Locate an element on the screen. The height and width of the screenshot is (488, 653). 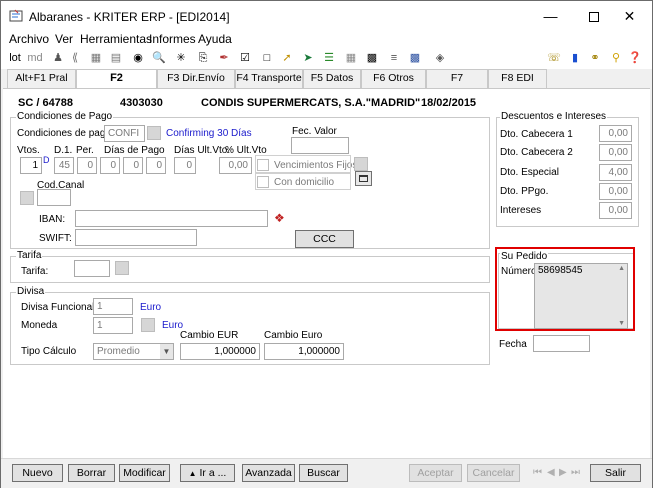
calc-icon: ▩ is located at coordinates (372, 58).